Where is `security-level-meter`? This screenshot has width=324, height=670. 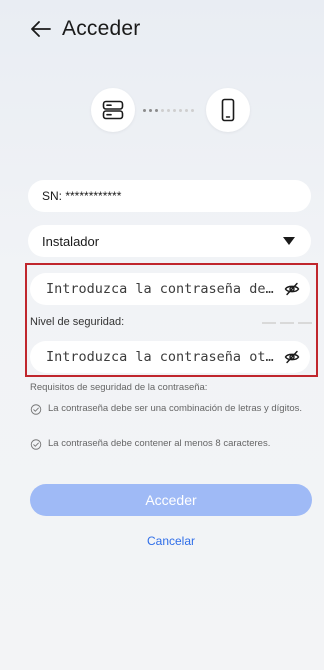 security-level-meter is located at coordinates (287, 323).